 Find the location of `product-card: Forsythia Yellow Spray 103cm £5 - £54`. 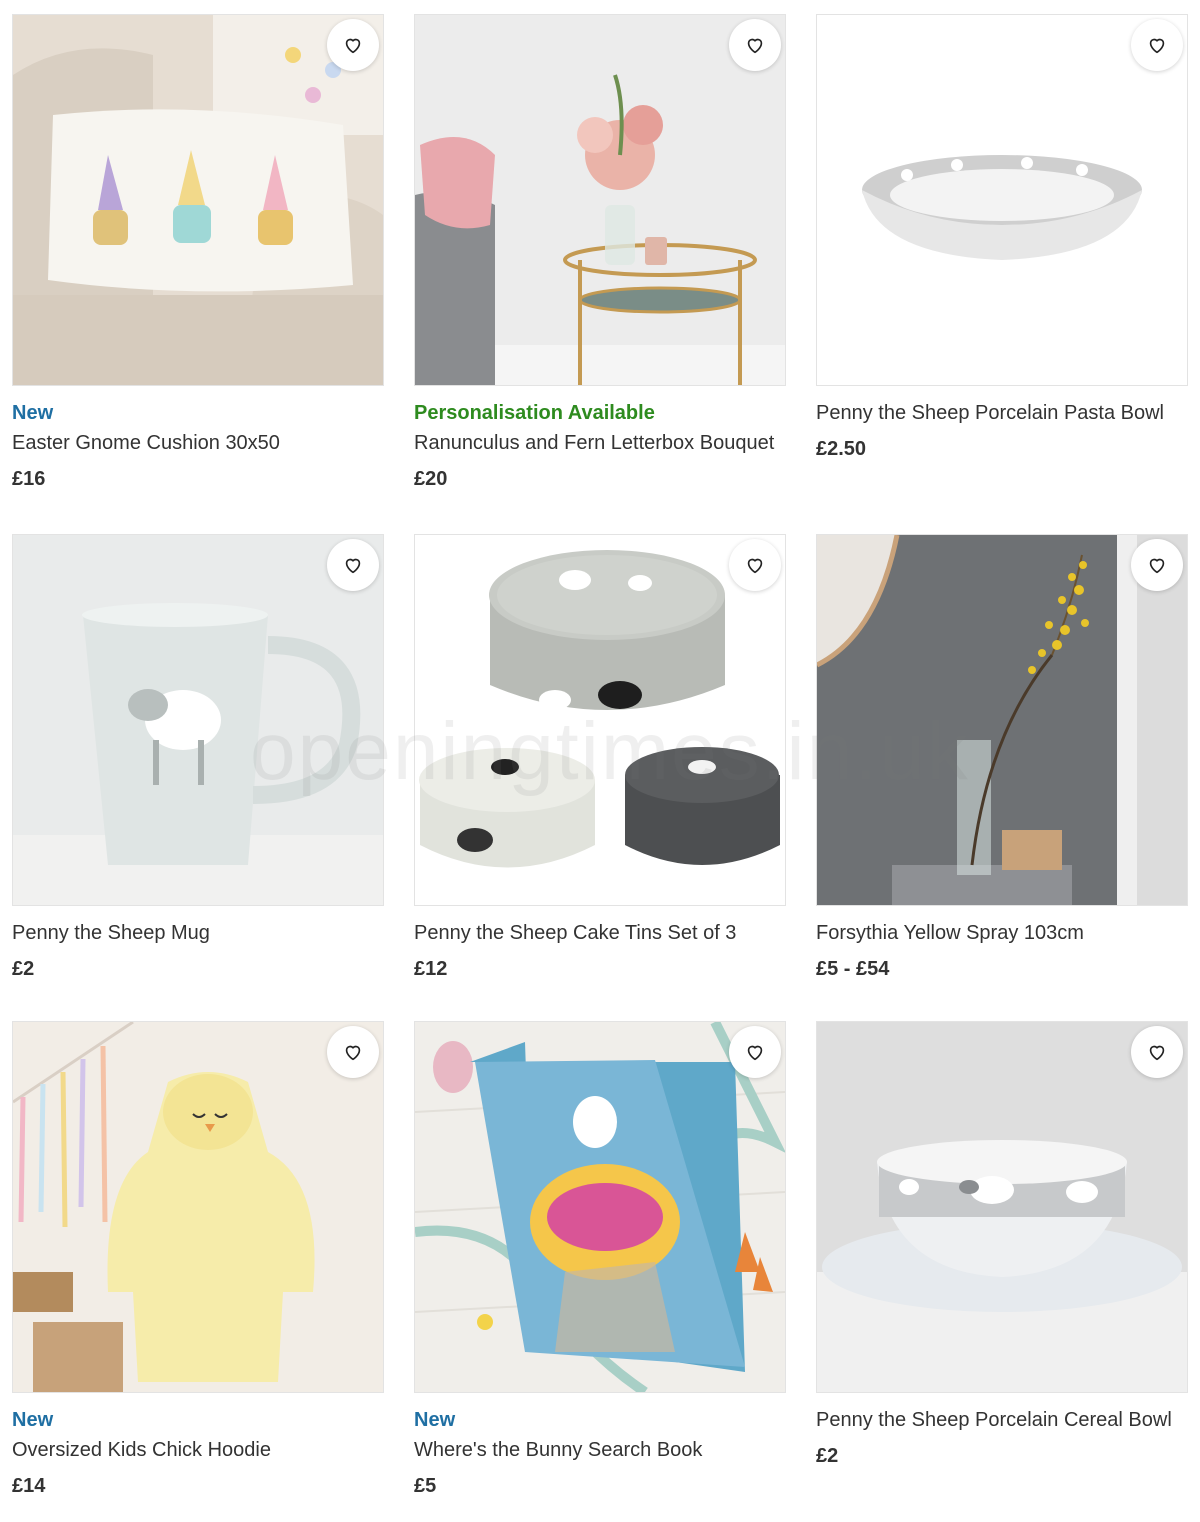

product-card: Forsythia Yellow Spray 103cm £5 - £54 is located at coordinates (1002, 758).